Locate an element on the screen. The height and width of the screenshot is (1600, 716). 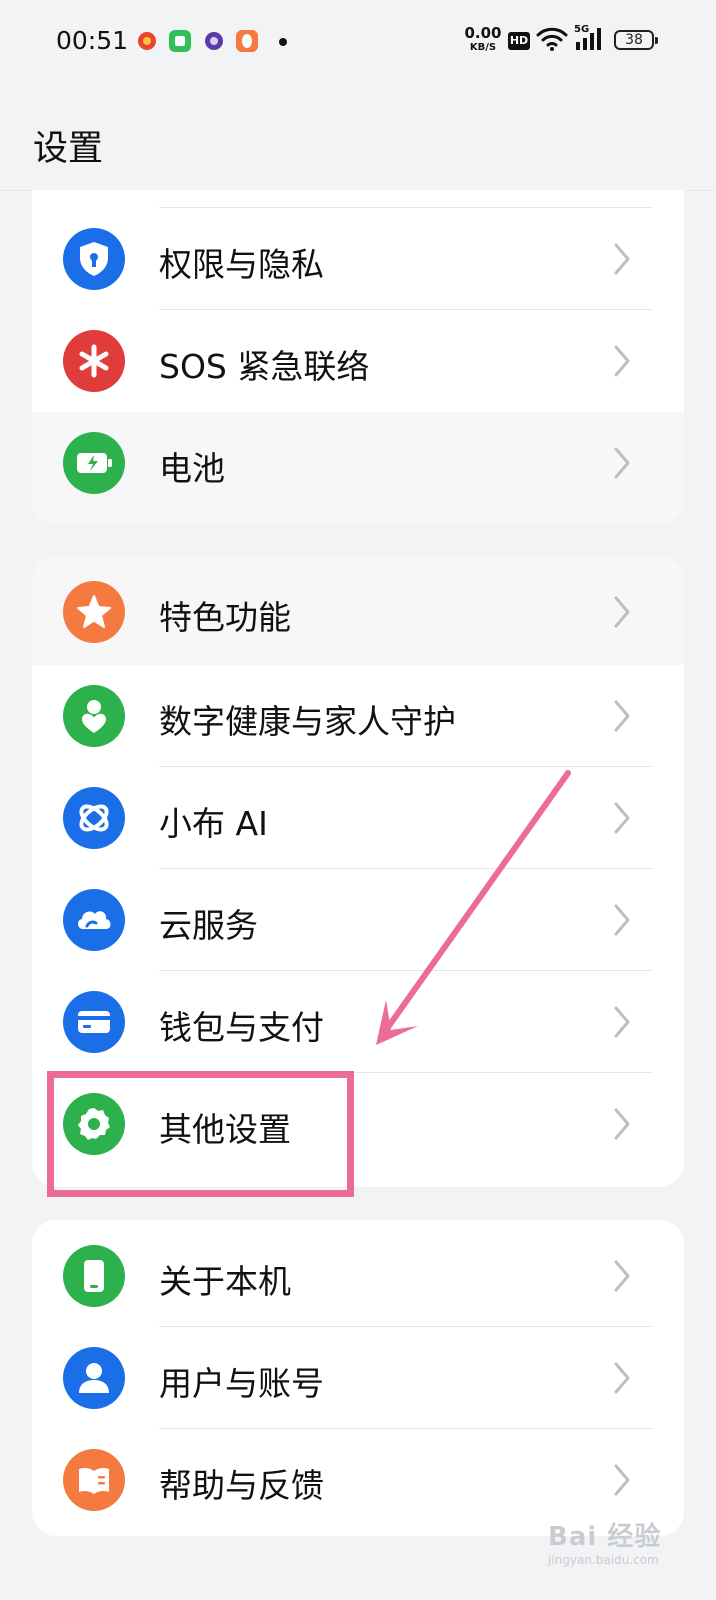
user-icon is located at coordinates (94, 1378).